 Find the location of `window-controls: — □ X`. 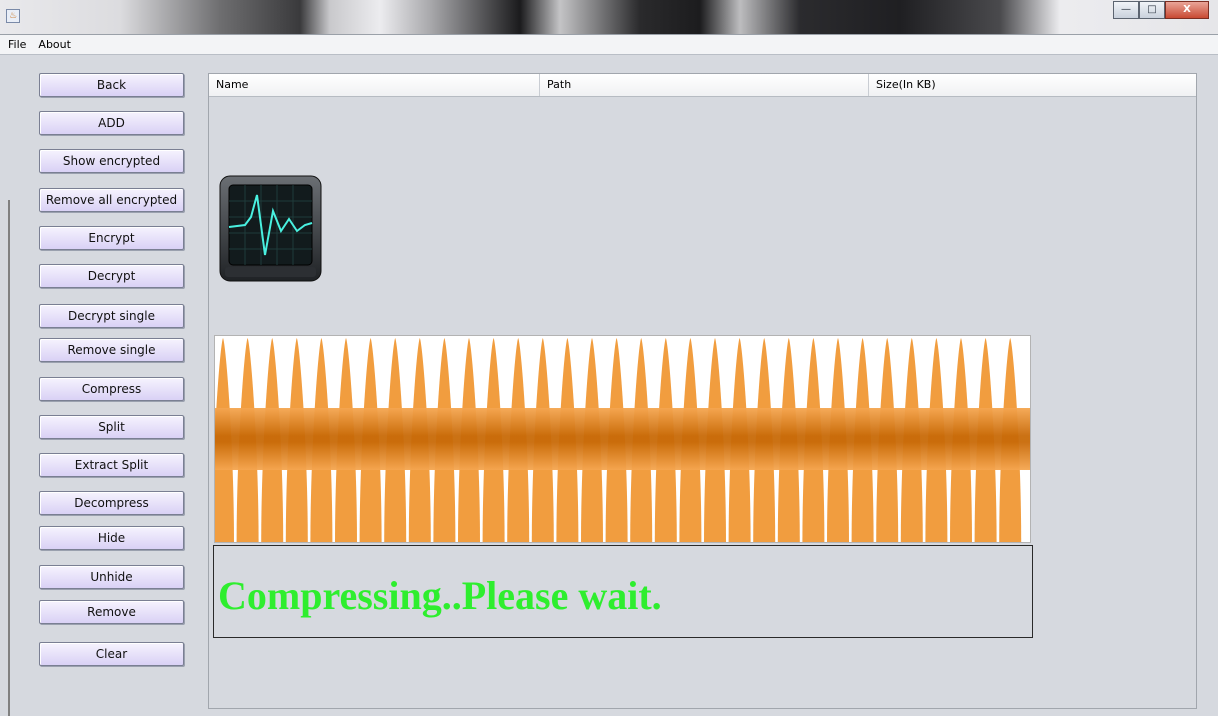

window-controls: — □ X is located at coordinates (1161, 11).